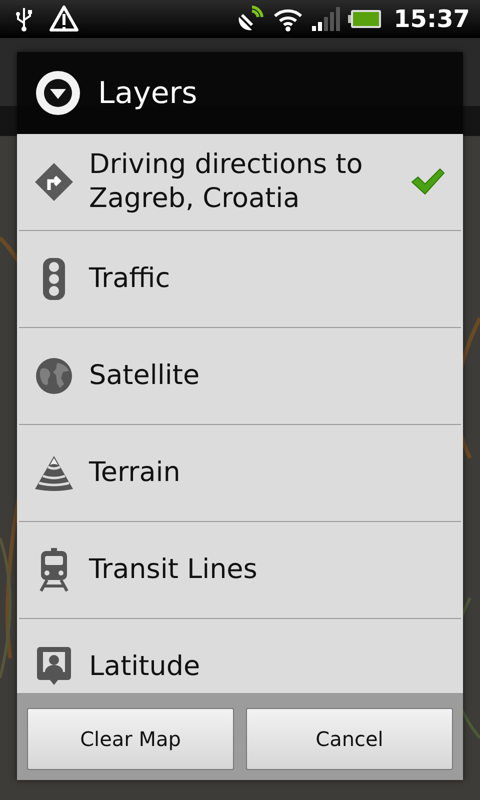 This screenshot has width=480, height=800. Describe the element at coordinates (145, 667) in the screenshot. I see `layer-label: Latitude` at that location.